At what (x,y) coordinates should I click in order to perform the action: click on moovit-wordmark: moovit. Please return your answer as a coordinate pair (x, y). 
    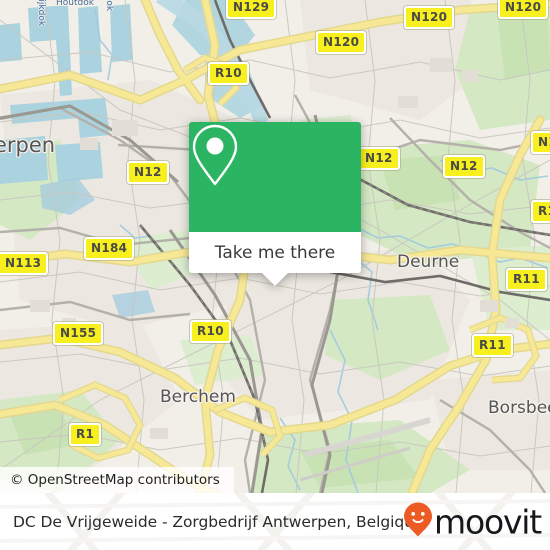
    Looking at the image, I should click on (488, 521).